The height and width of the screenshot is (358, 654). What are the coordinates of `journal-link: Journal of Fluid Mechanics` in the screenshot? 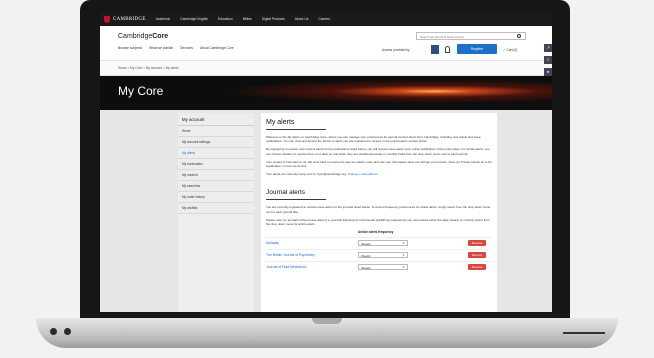 It's located at (312, 267).